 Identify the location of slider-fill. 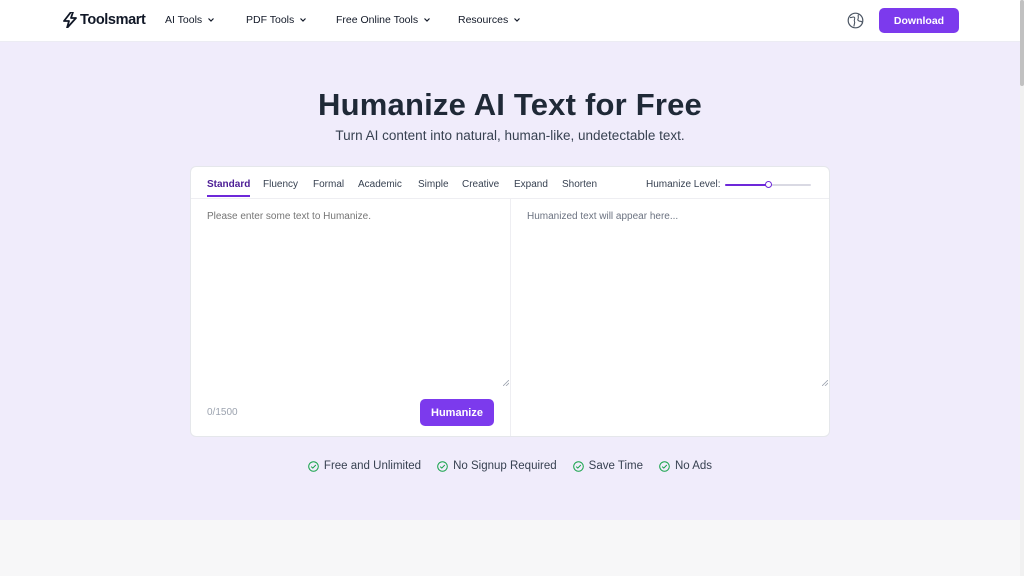
(746, 185).